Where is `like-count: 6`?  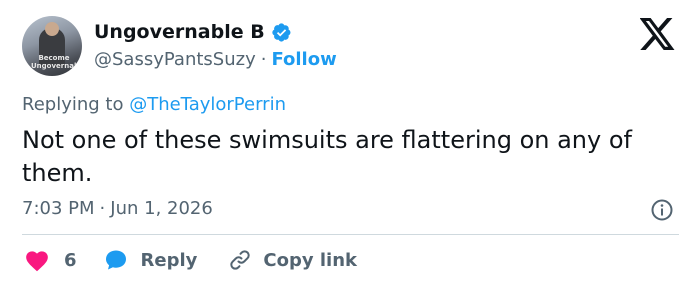
like-count: 6 is located at coordinates (70, 260).